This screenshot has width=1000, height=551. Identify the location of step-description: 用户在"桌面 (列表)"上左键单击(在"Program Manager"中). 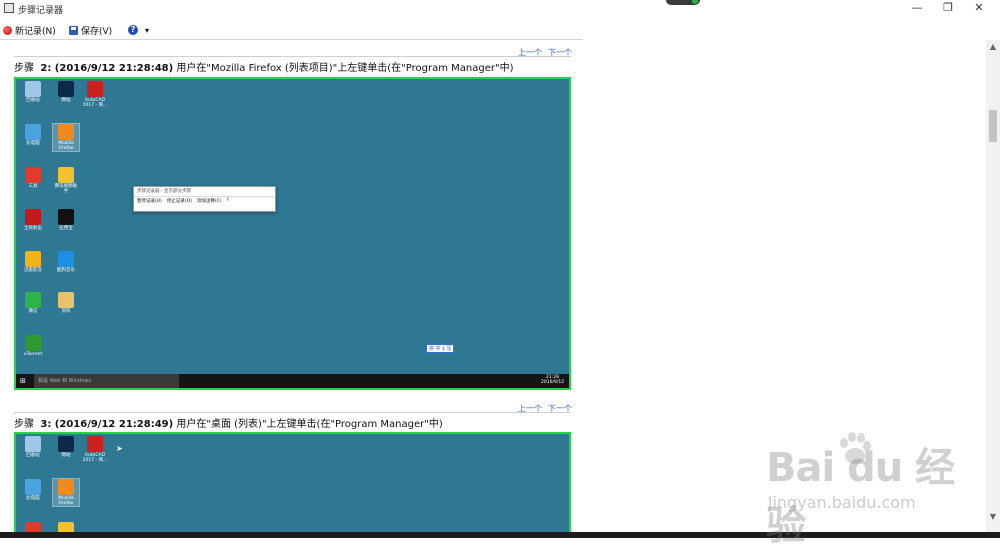
(308, 424).